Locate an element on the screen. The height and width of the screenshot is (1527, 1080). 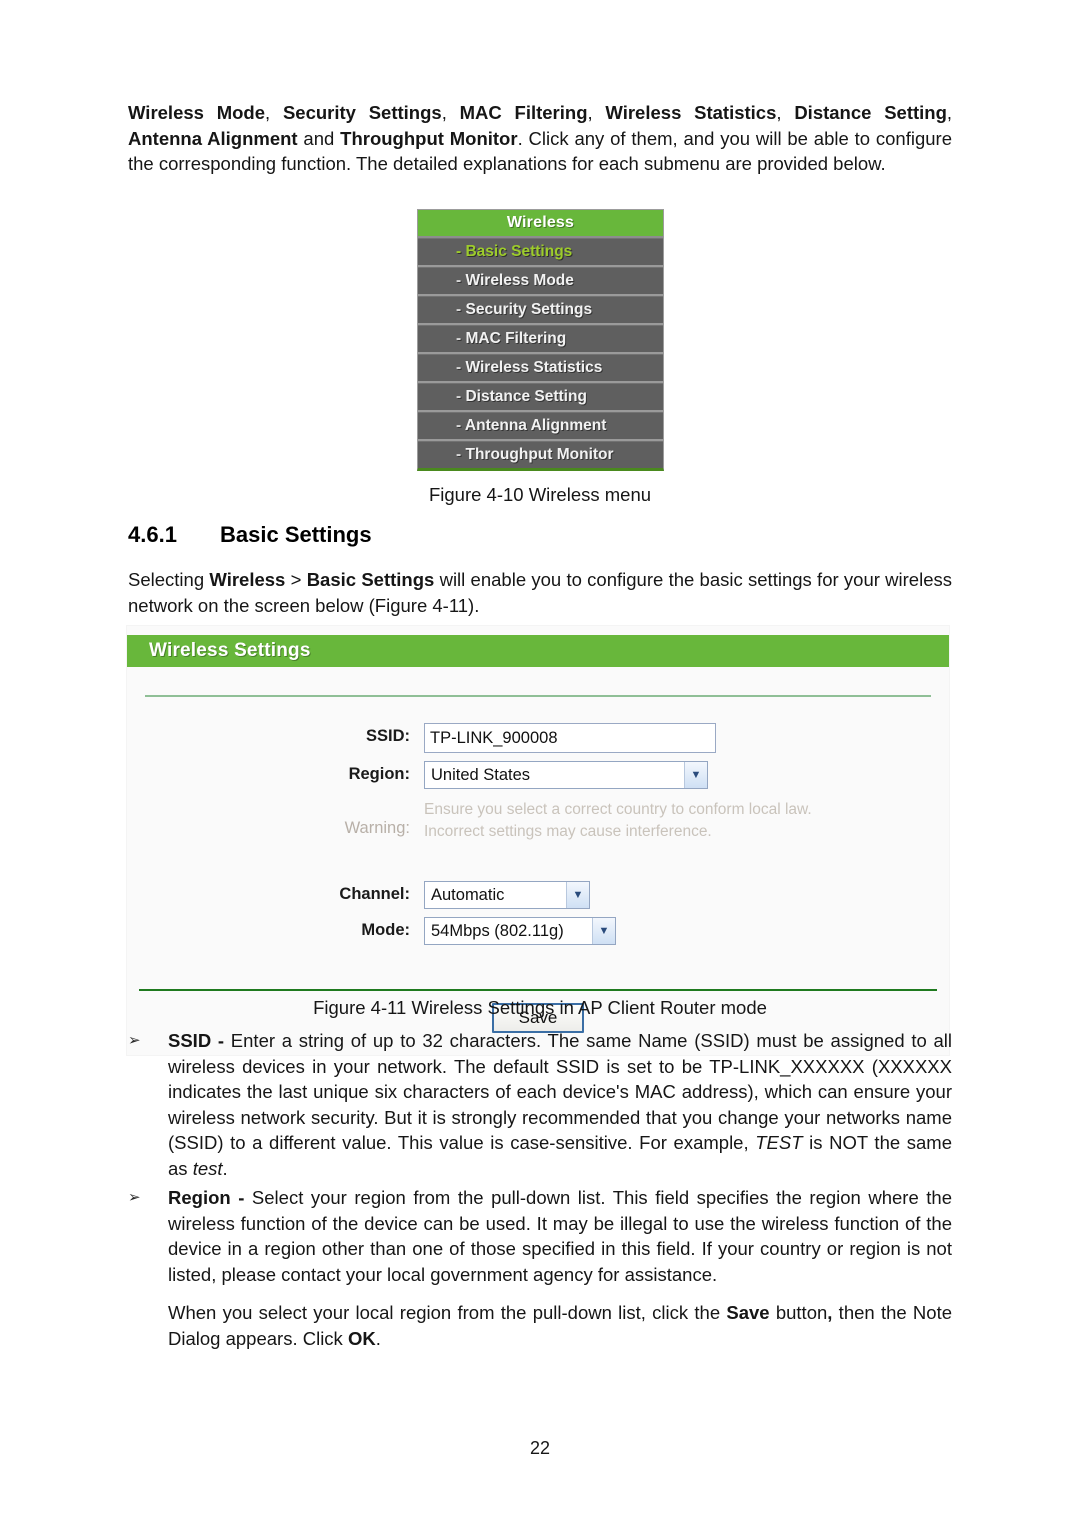
menu-item-wireless-statistics: - Wireless Statistics is located at coordinates (540, 368).